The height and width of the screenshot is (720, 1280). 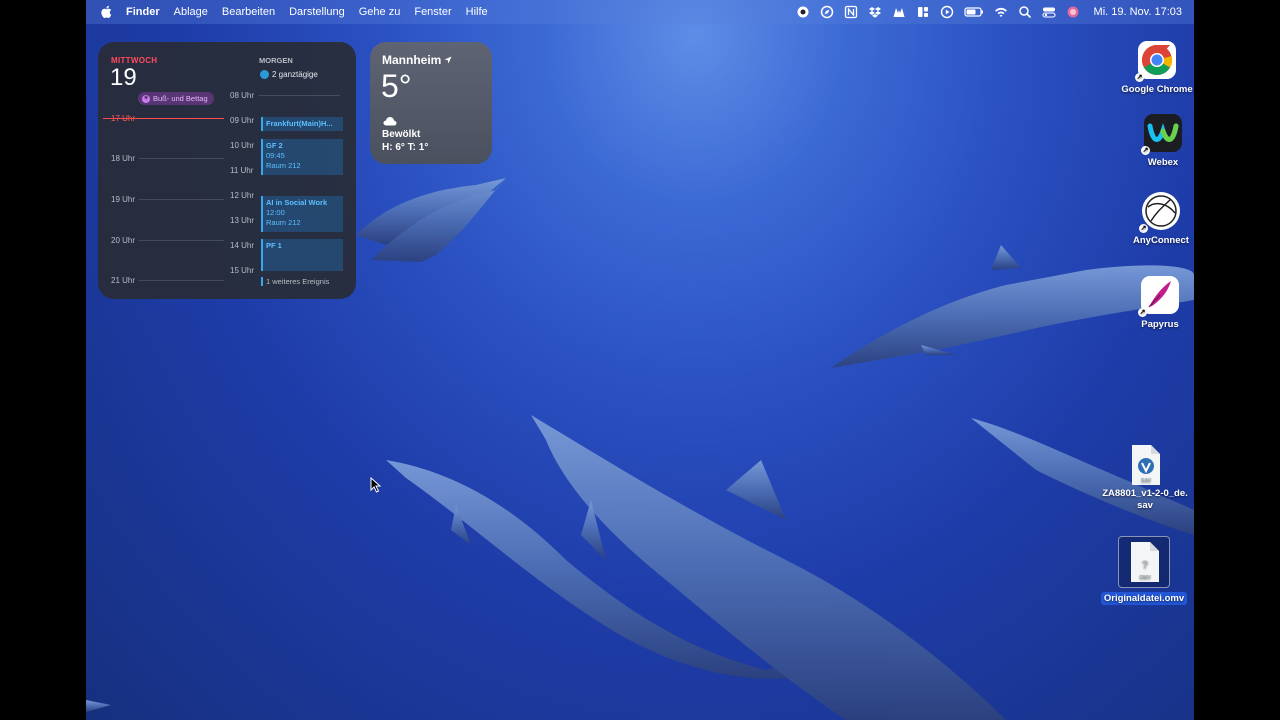 What do you see at coordinates (180, 98) in the screenshot?
I see `holiday-label: Buß- und Bettag` at bounding box center [180, 98].